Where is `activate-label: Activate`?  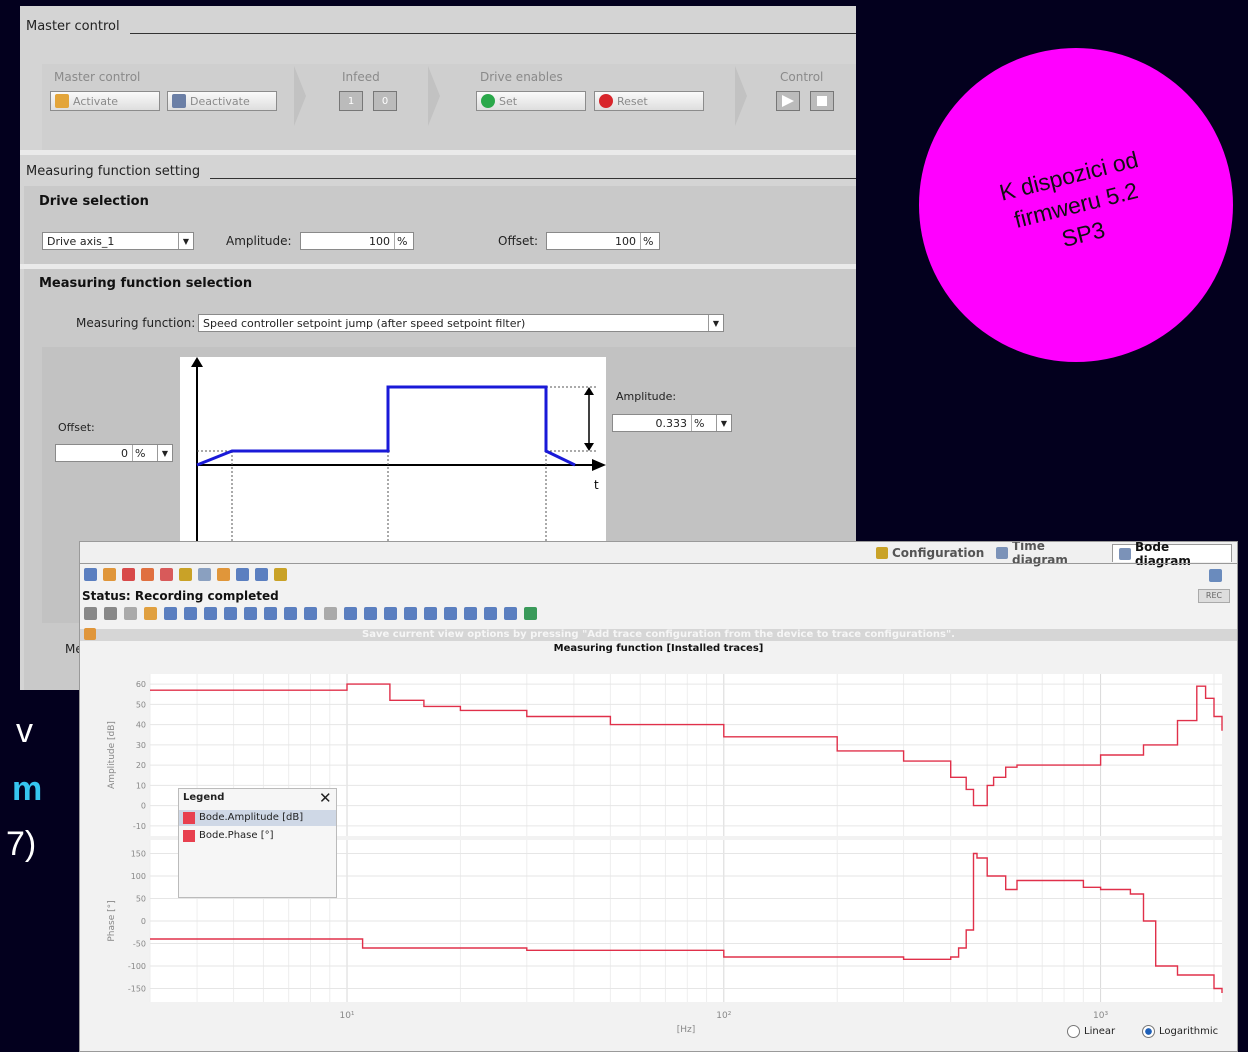
activate-label: Activate is located at coordinates (96, 101).